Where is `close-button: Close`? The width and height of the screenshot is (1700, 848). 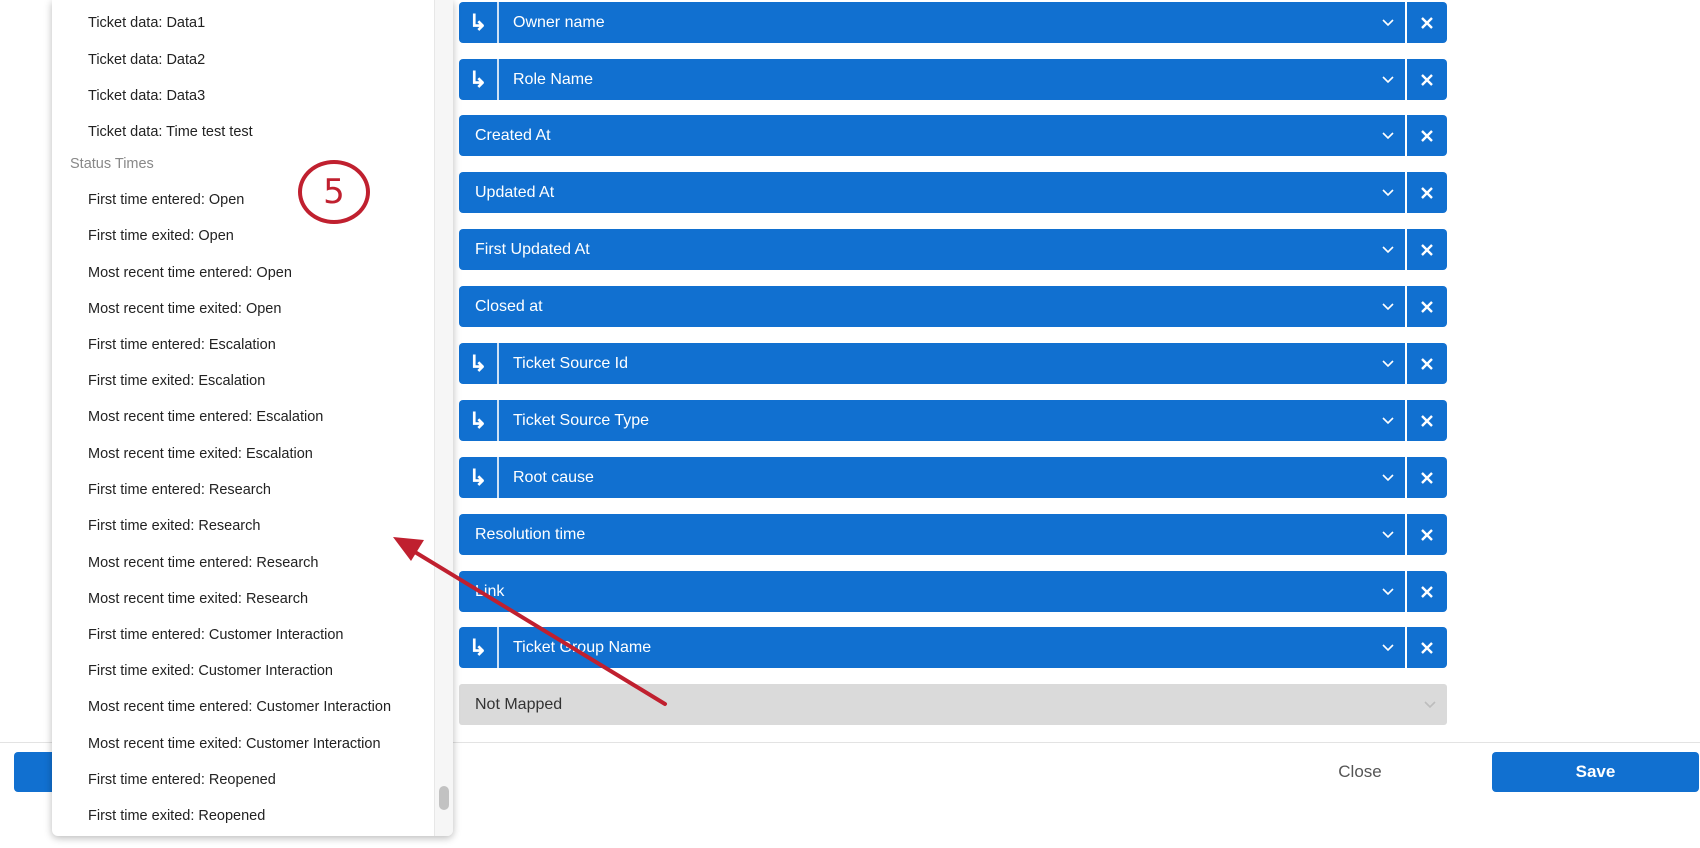
close-button: Close is located at coordinates (1360, 772).